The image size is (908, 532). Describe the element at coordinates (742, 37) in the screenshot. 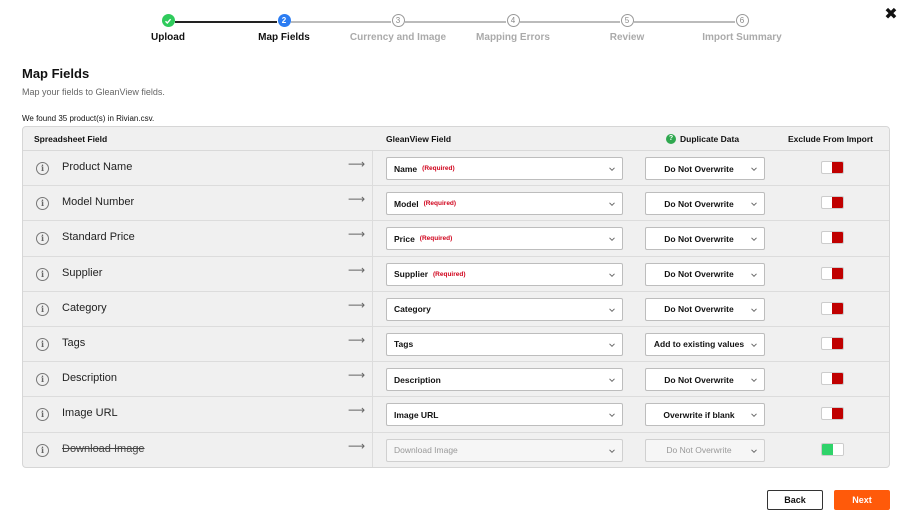

I see `step-label: Import Summary` at that location.